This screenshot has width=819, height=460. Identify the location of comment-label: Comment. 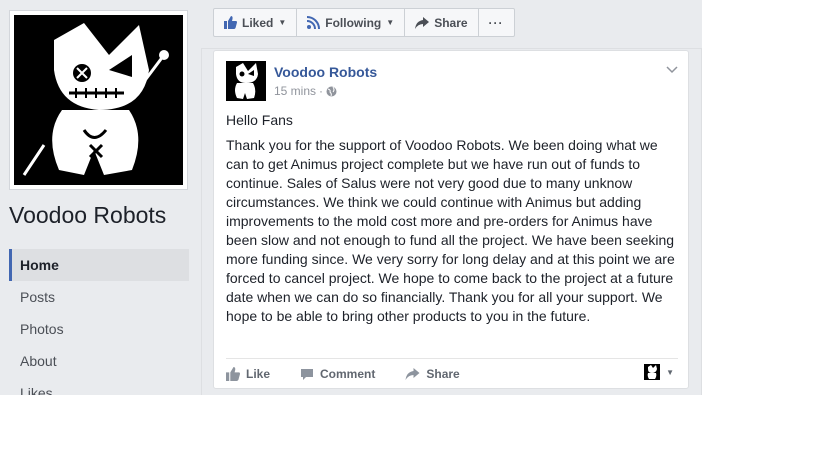
(348, 374).